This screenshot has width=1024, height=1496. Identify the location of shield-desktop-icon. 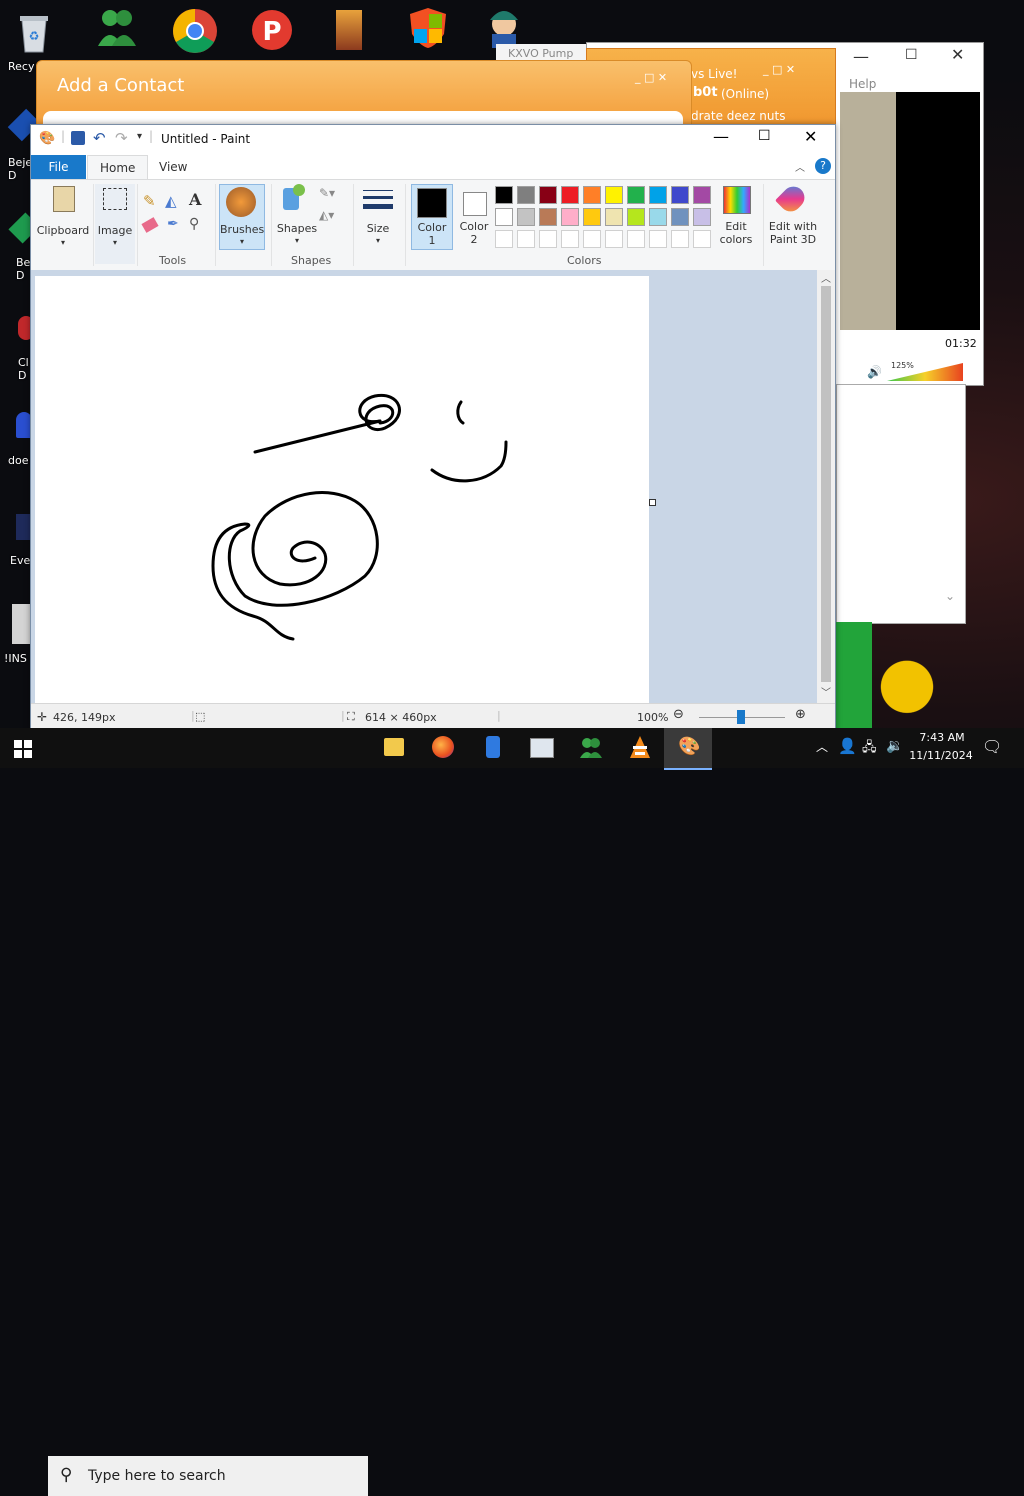
(428, 31).